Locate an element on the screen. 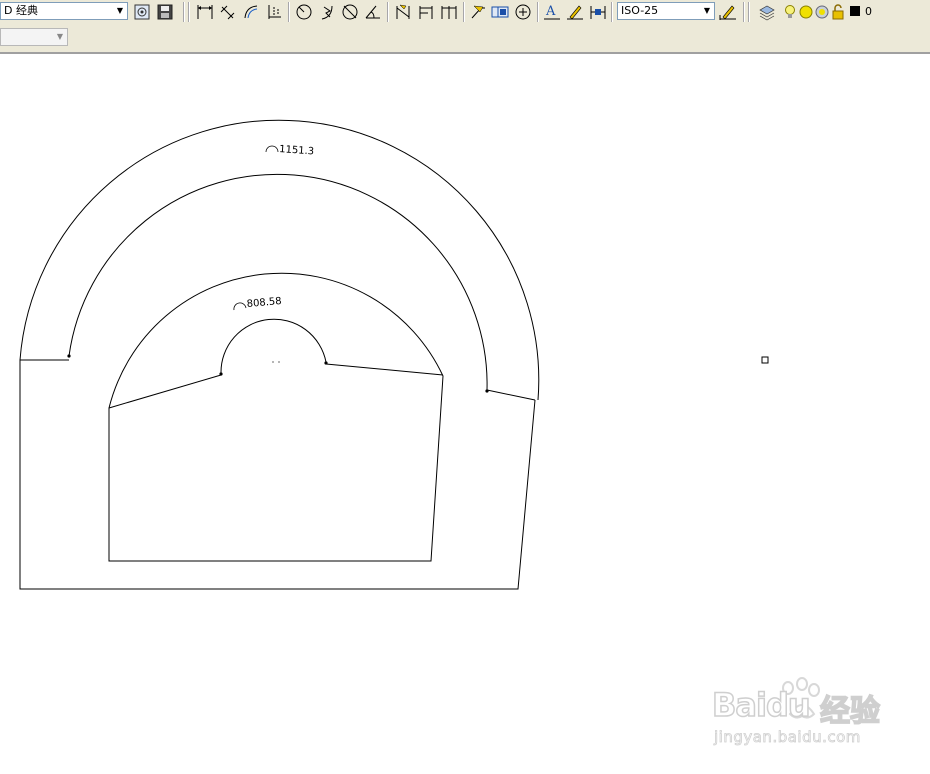 The image size is (930, 774). top-toolbar: D 经典 ▼ A ISO-25 ▼ 0 is located at coordinates (465, 12).